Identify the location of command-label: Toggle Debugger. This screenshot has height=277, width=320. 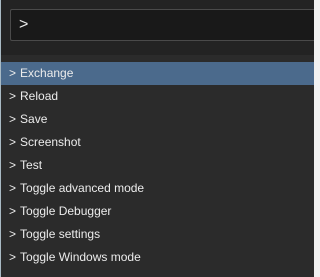
(66, 211).